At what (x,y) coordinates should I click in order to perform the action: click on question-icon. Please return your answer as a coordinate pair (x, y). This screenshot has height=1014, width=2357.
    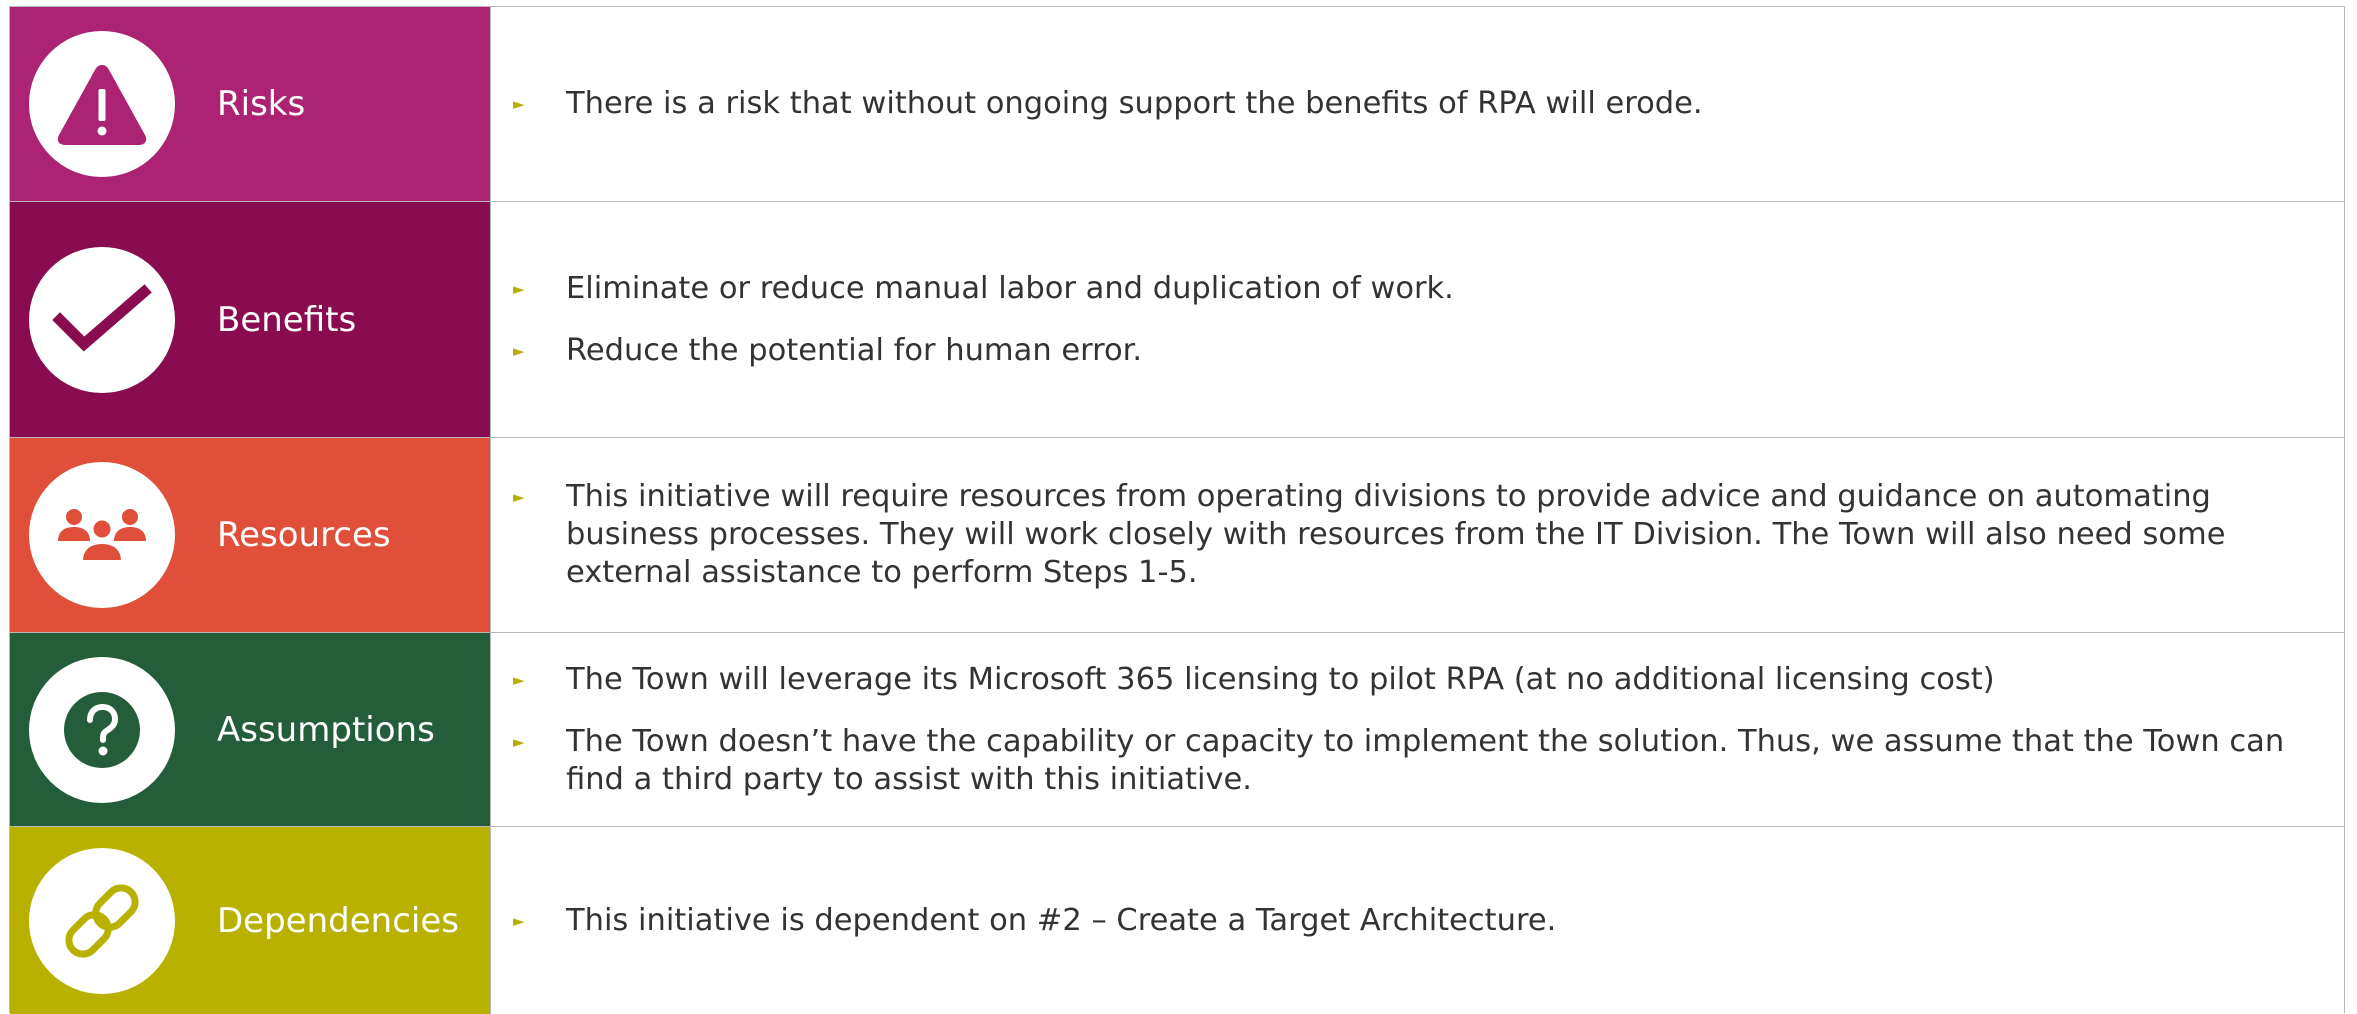
    Looking at the image, I should click on (102, 729).